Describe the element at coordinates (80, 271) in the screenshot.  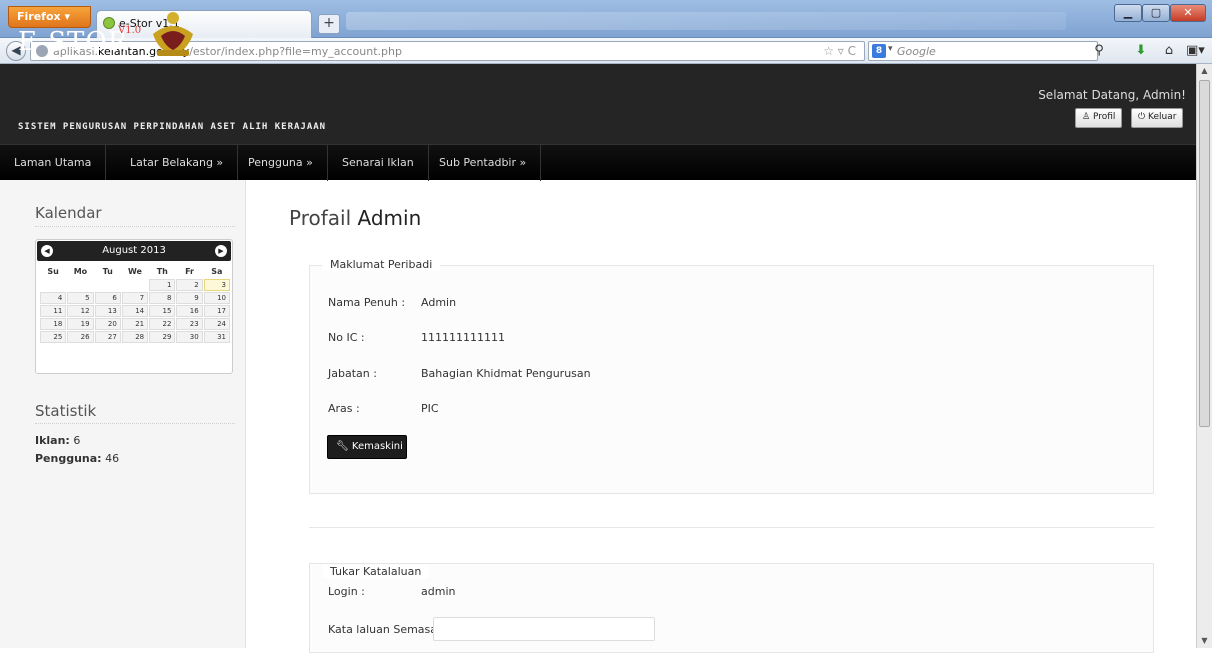
I see `weekday-label: Mo` at that location.